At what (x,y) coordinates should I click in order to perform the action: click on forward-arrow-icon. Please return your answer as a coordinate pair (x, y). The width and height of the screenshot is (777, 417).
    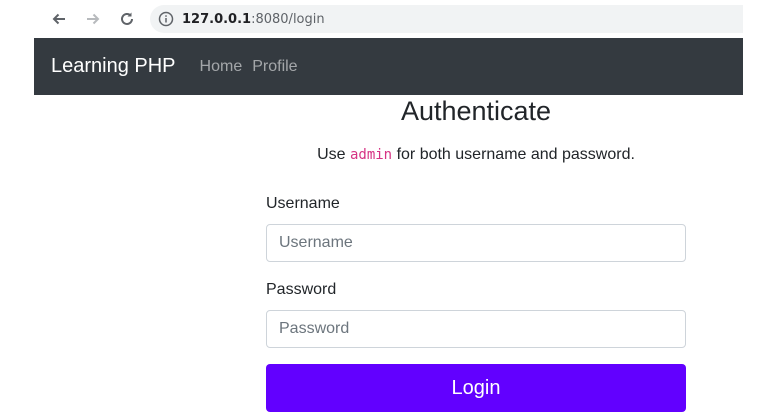
    Looking at the image, I should click on (93, 19).